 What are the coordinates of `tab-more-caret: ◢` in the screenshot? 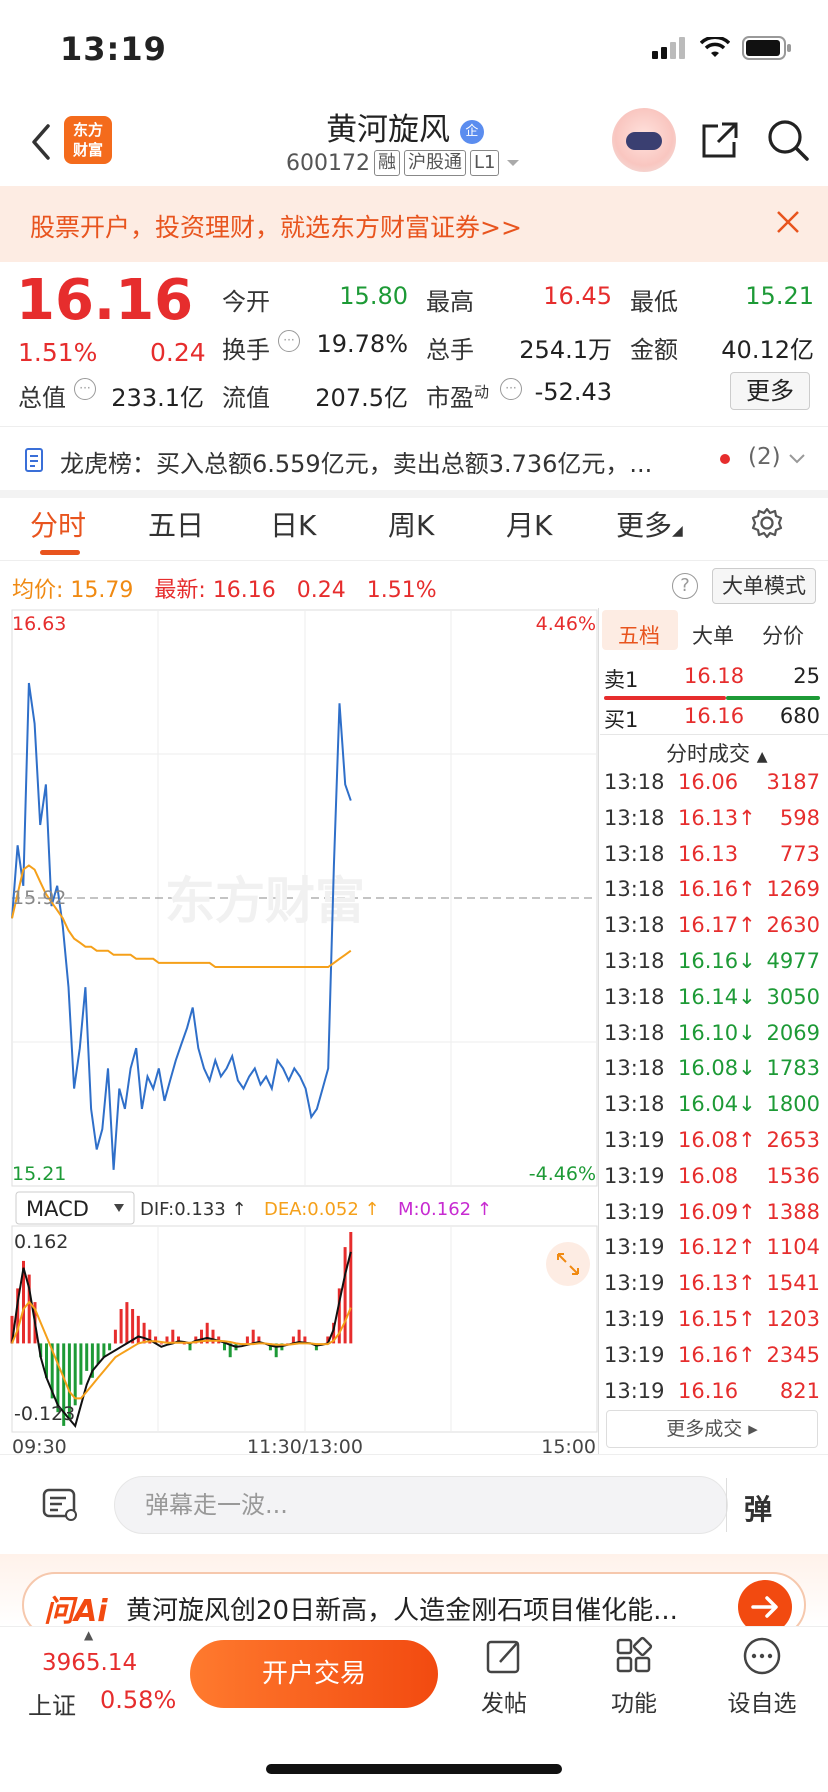 It's located at (677, 531).